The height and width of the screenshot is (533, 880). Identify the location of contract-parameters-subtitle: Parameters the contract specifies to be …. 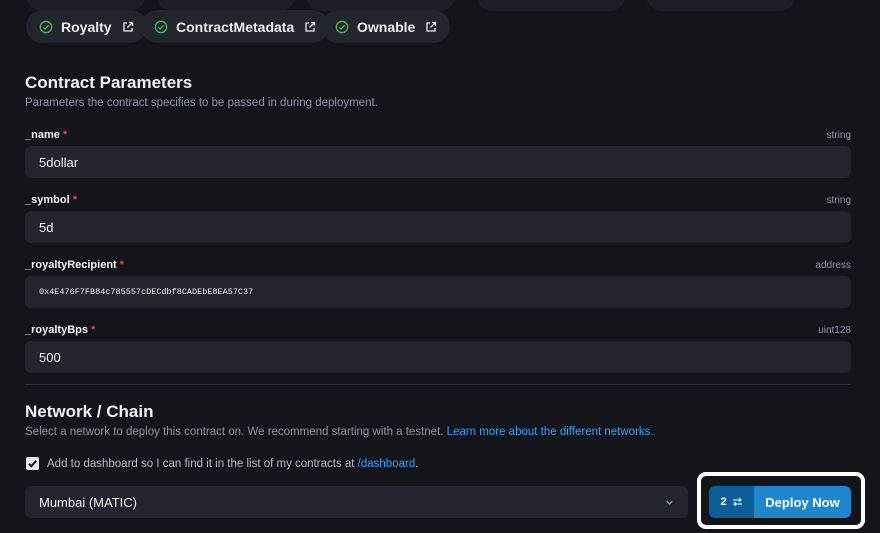
(201, 103).